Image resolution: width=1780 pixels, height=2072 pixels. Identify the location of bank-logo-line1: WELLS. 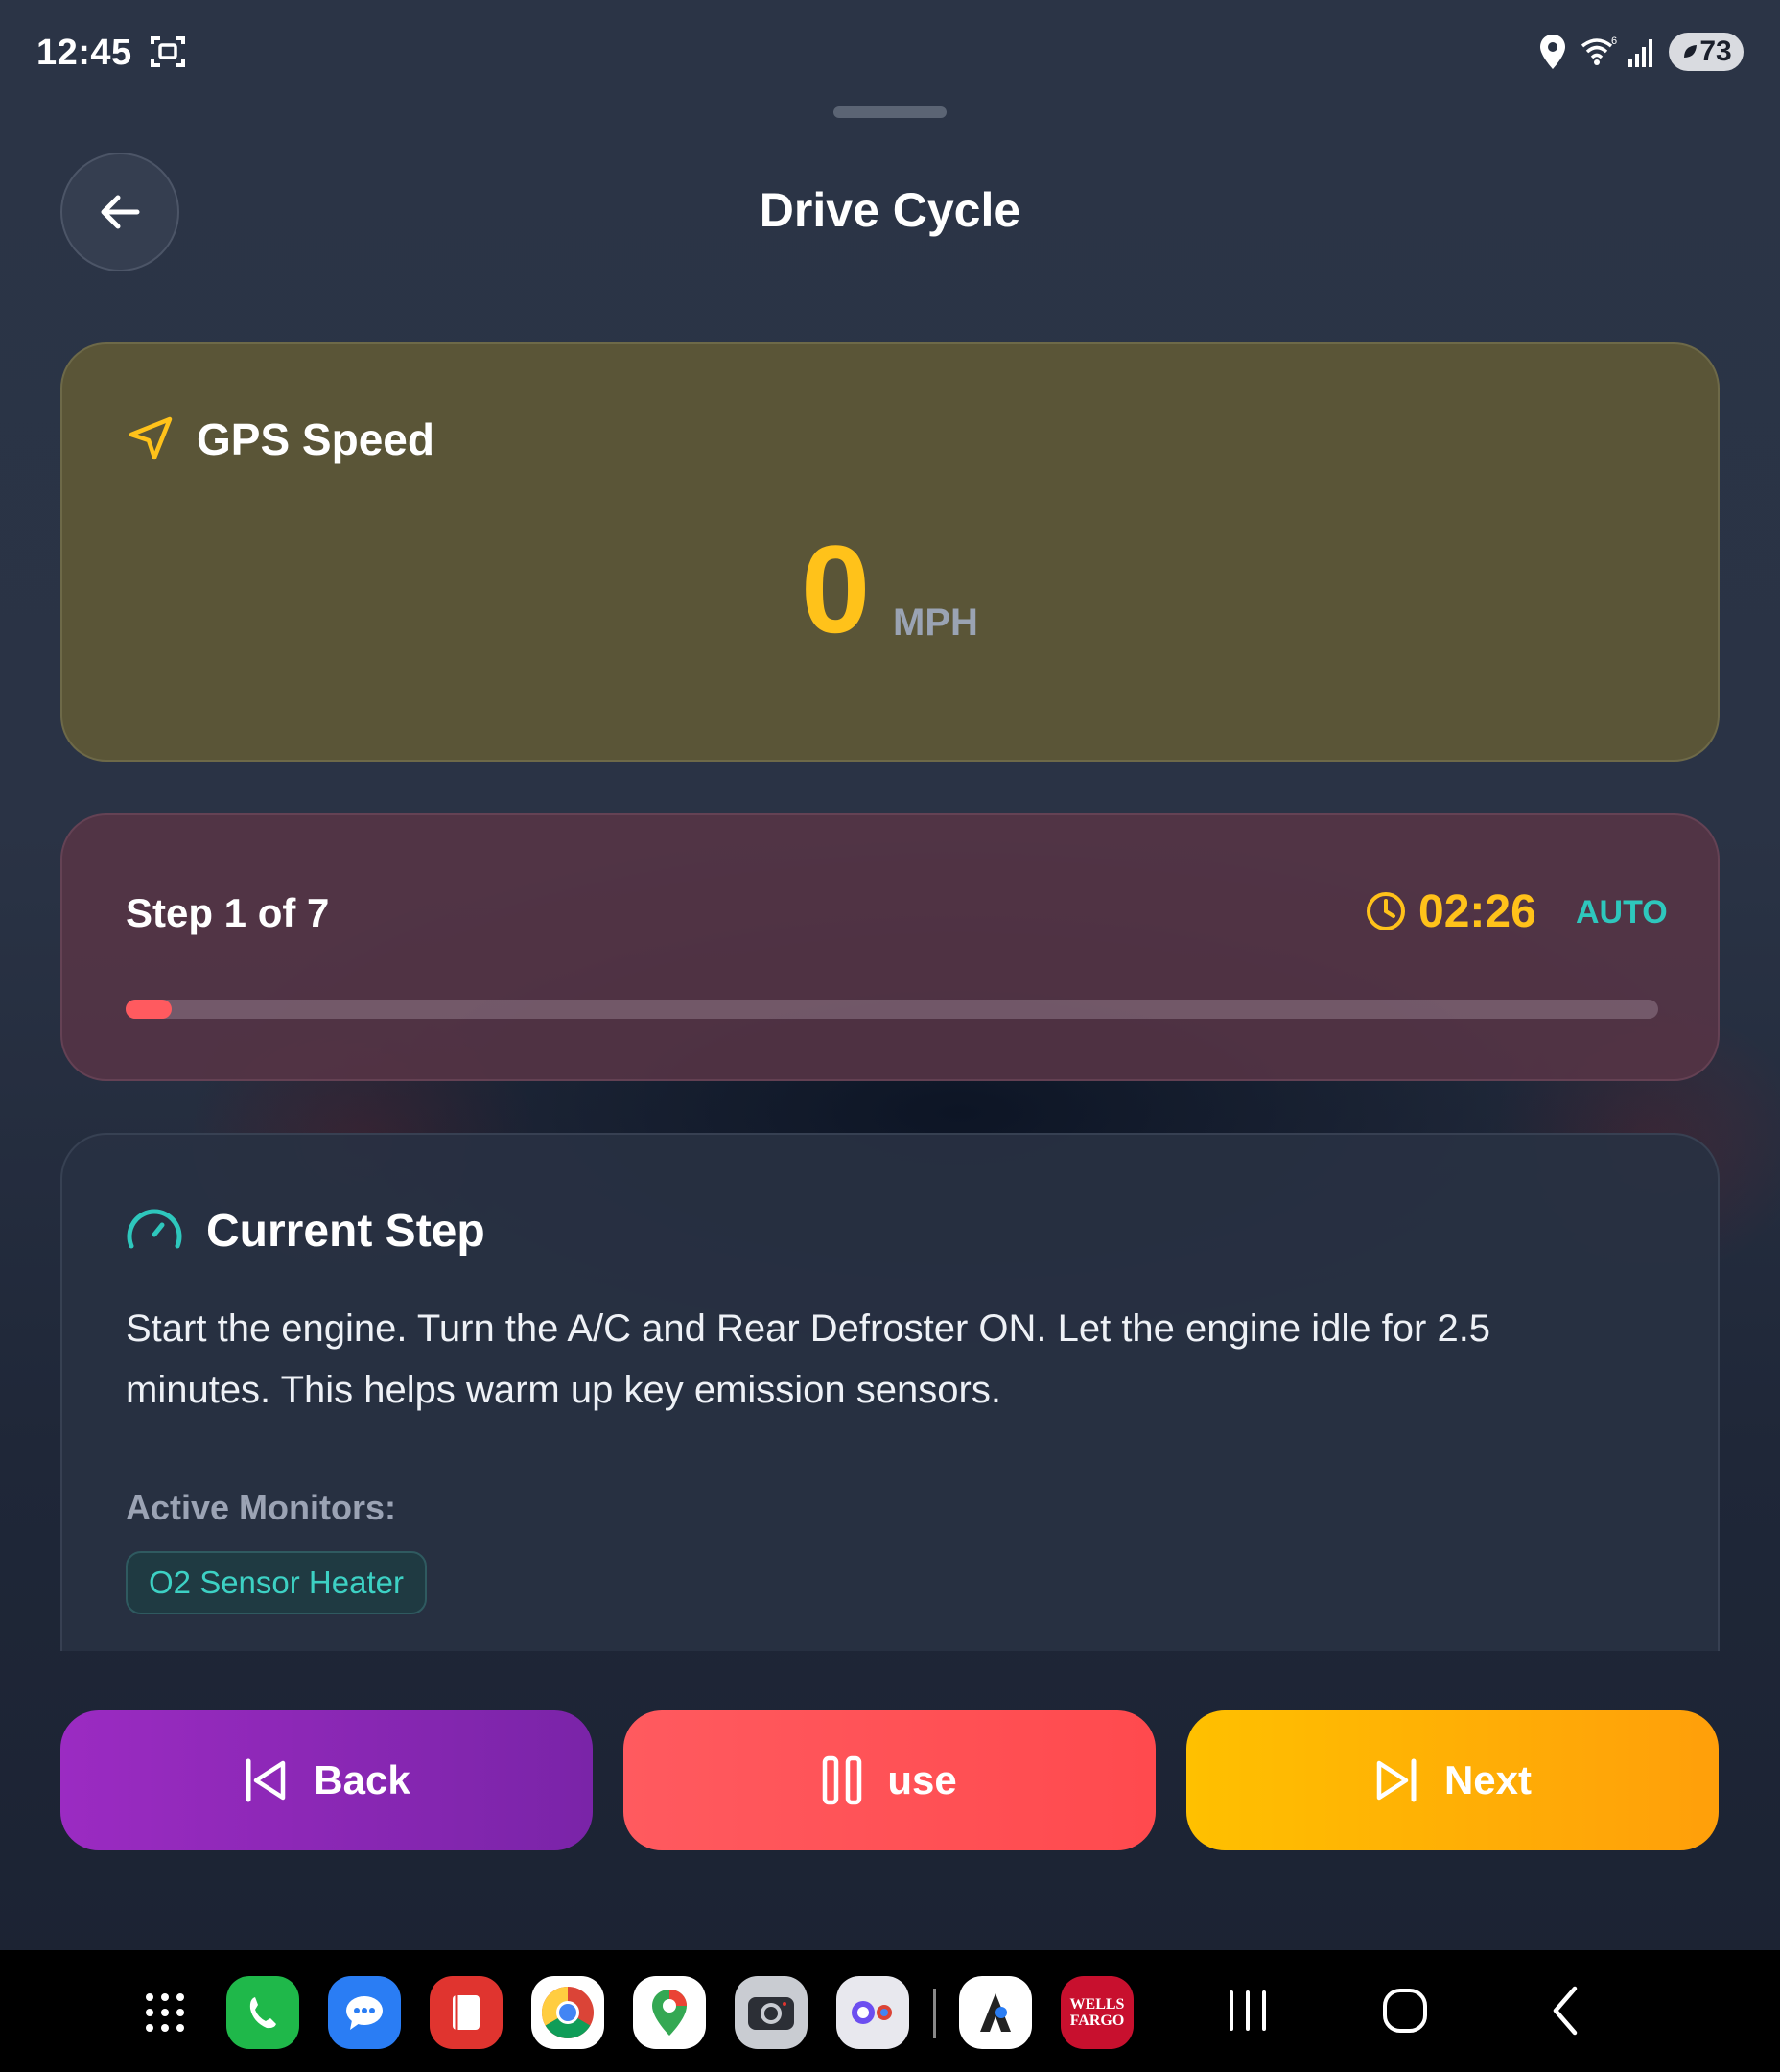
(1097, 2004).